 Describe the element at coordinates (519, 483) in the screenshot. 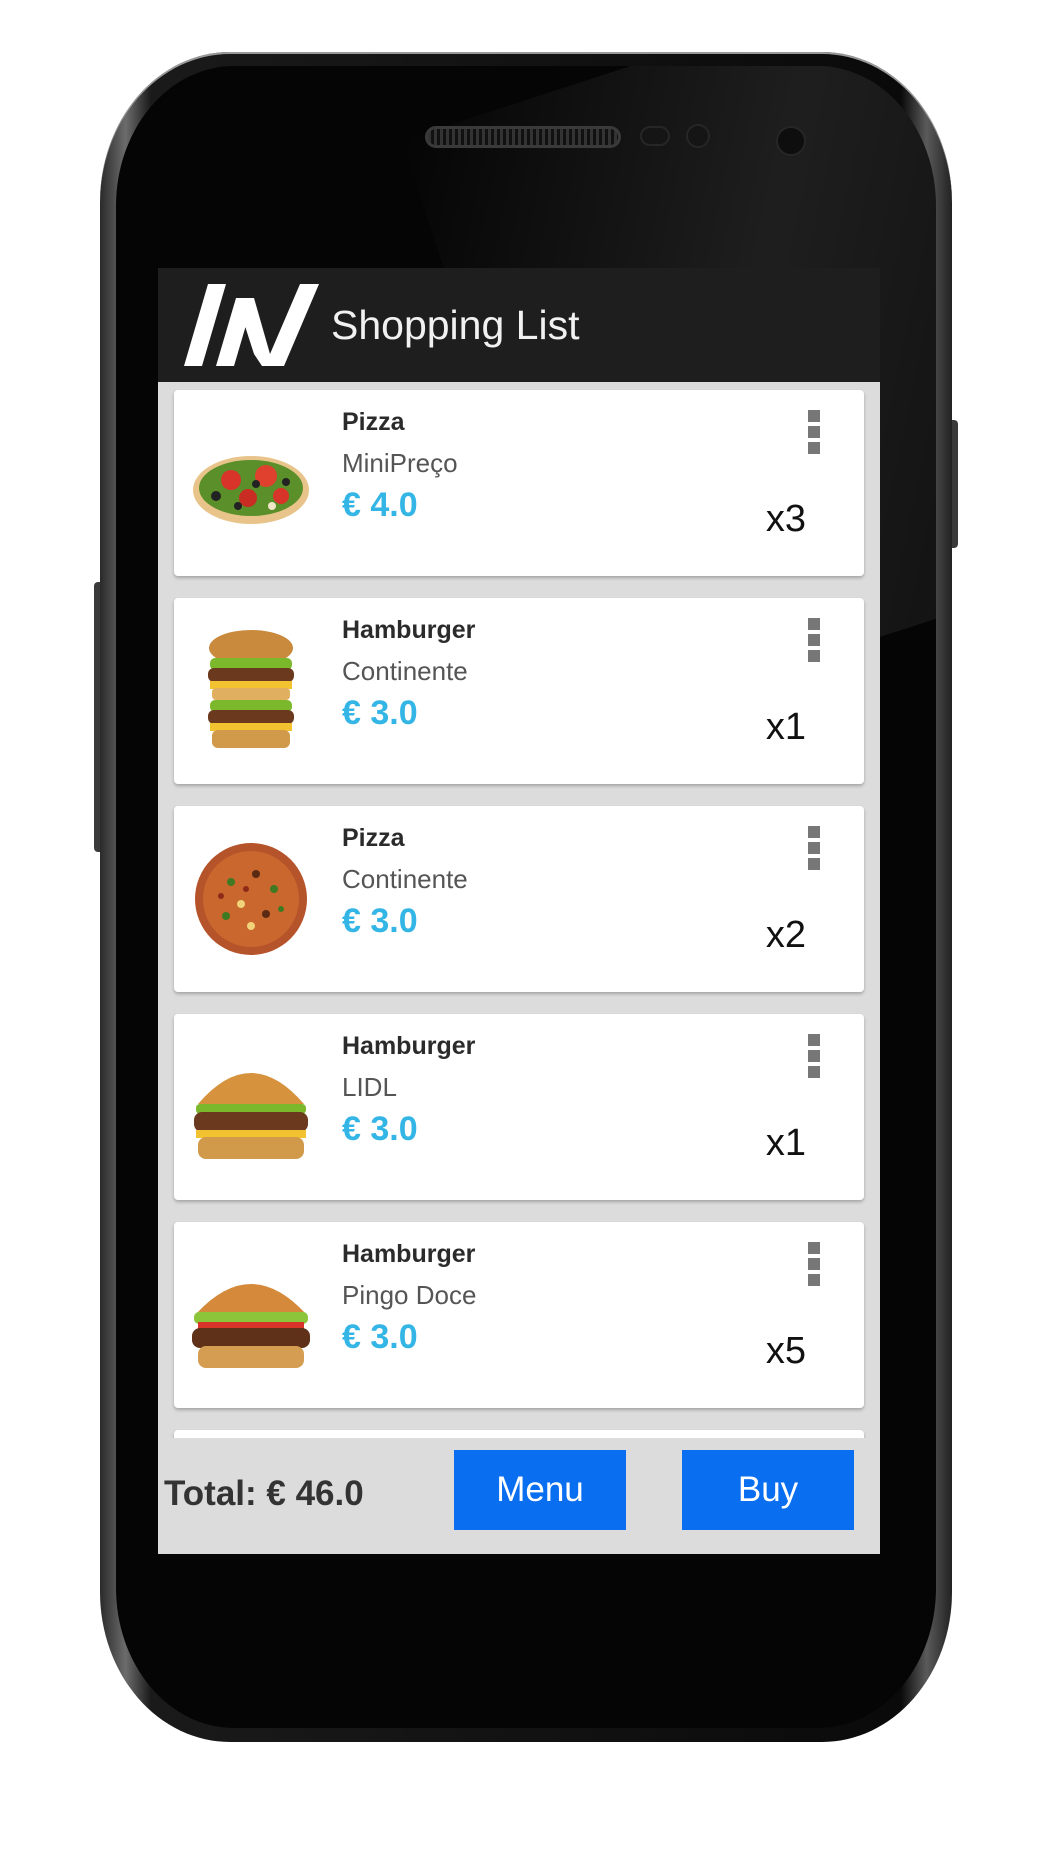

I see `list-item: Pizza MiniPreço € 4.0 x3` at that location.